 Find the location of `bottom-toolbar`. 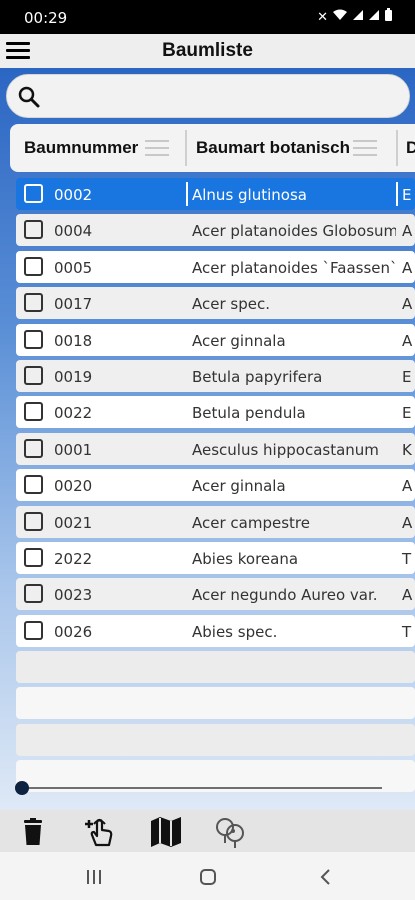

bottom-toolbar is located at coordinates (207, 831).